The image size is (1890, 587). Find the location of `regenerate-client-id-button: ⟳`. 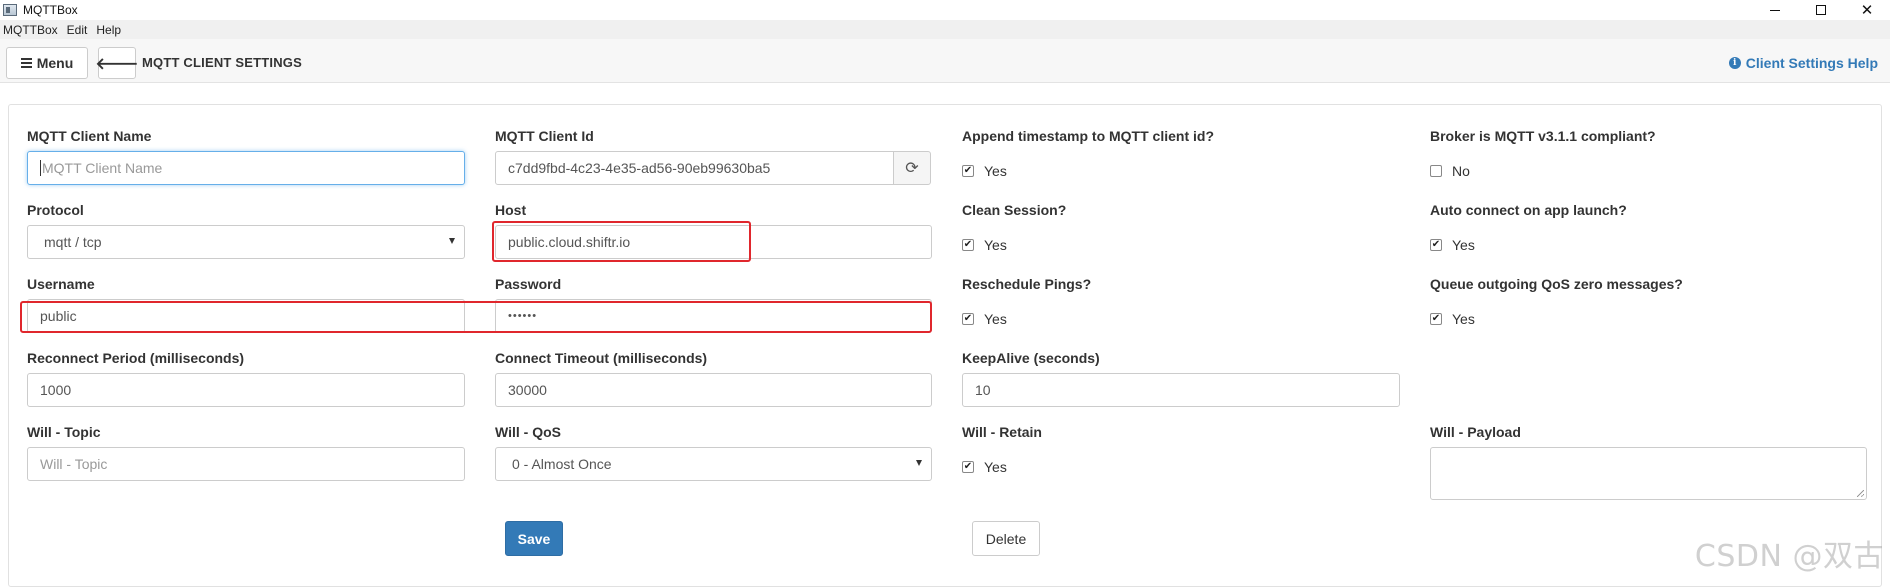

regenerate-client-id-button: ⟳ is located at coordinates (912, 168).